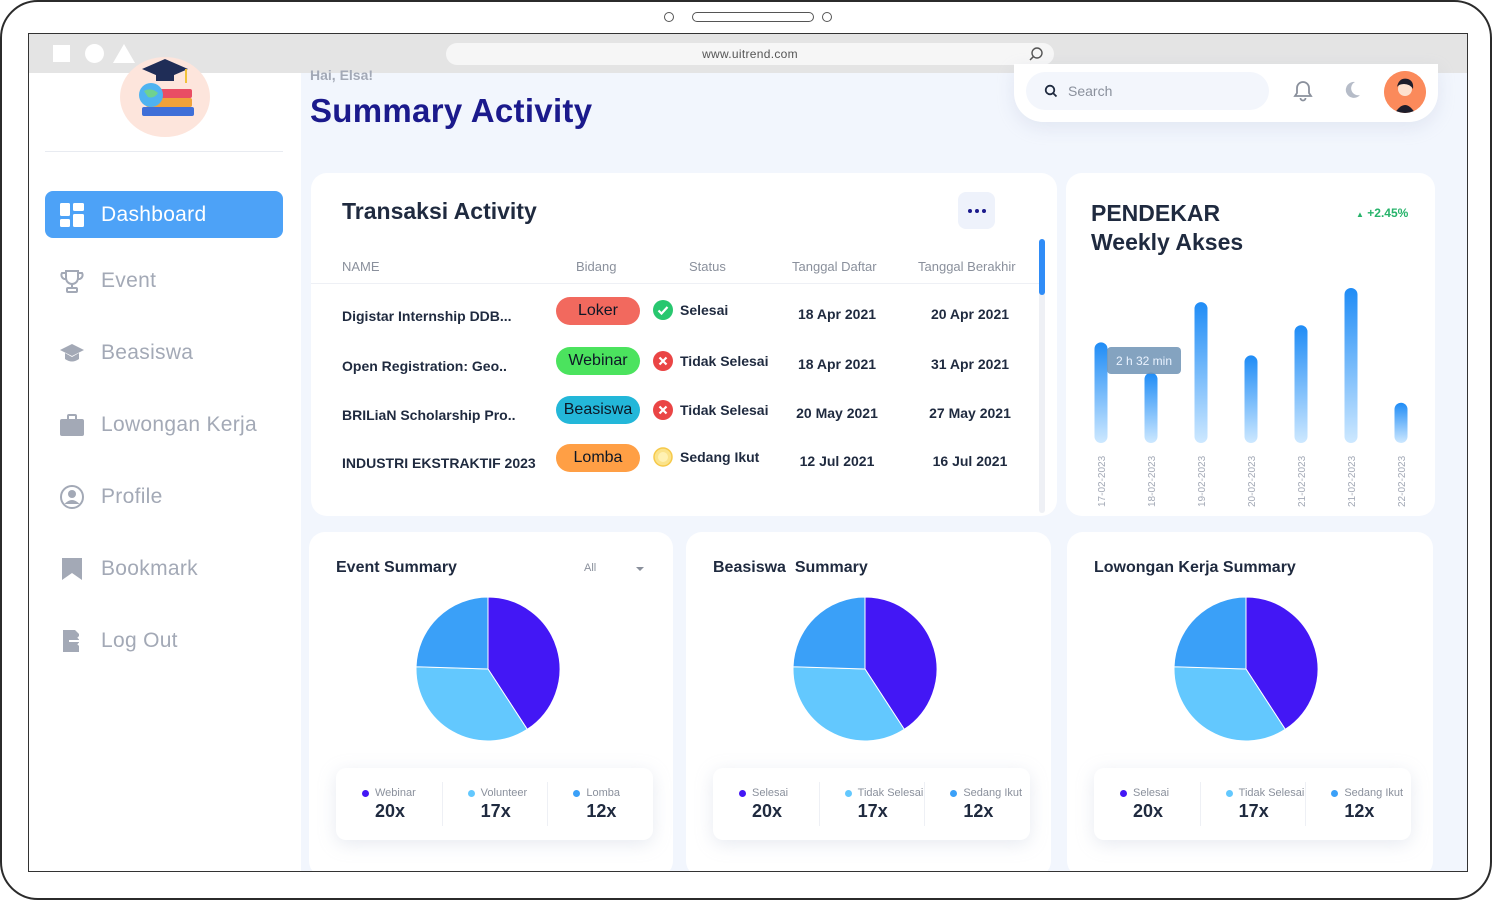 The width and height of the screenshot is (1492, 900). Describe the element at coordinates (164, 214) in the screenshot. I see `sidebar-item-dashboard: Dashboard` at that location.